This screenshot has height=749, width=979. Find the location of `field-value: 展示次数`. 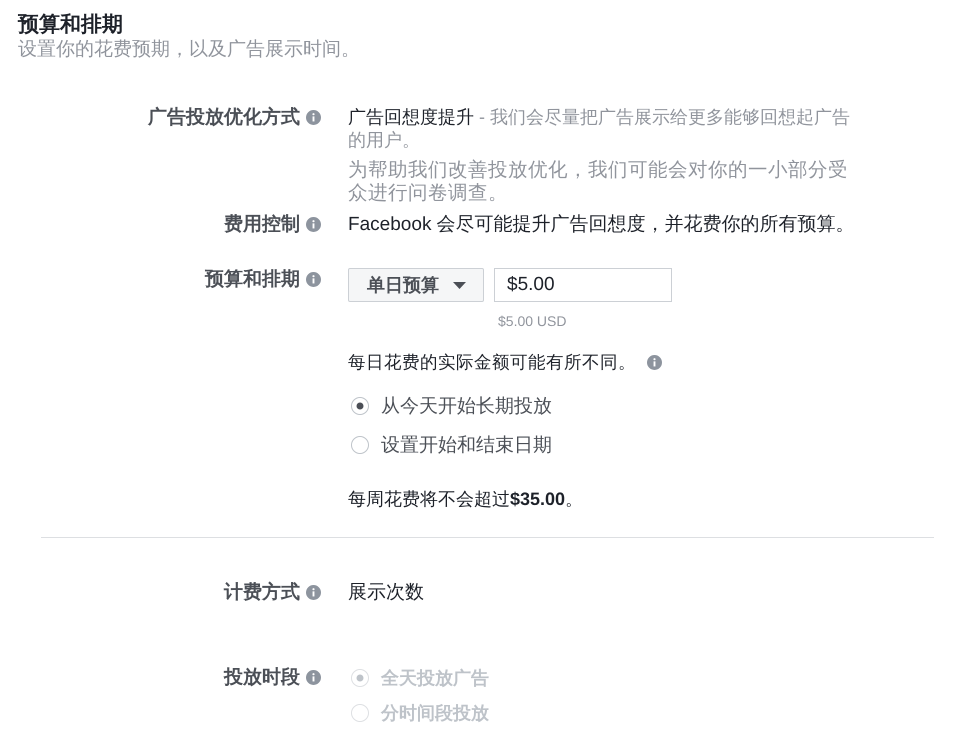

field-value: 展示次数 is located at coordinates (386, 592).